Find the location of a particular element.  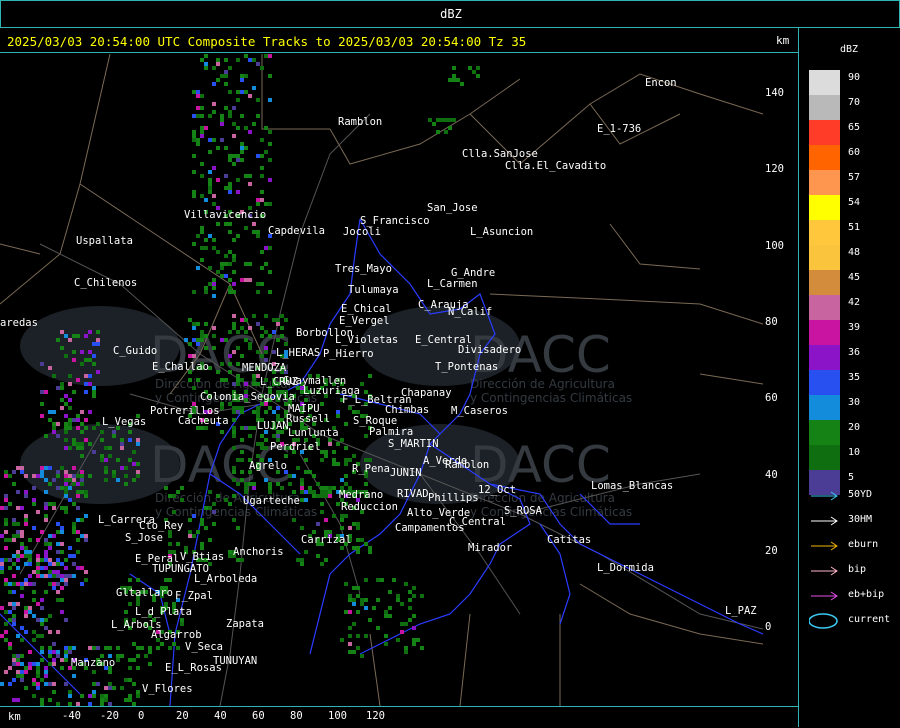

legend-level-label: 90 is located at coordinates (854, 77).